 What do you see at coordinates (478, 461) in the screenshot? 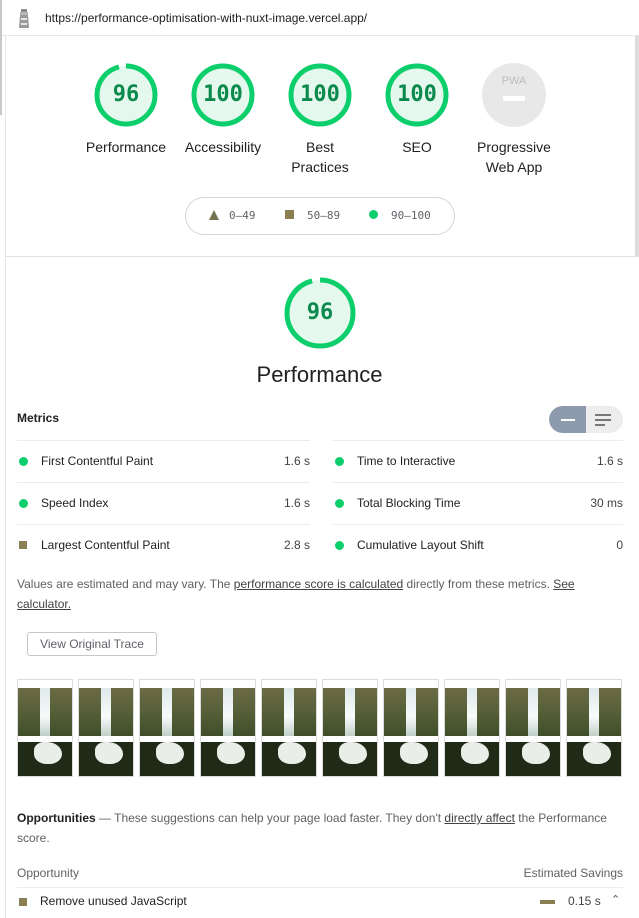
I see `metric-time-to-interactive: Time to Interactive 1.6 s` at bounding box center [478, 461].